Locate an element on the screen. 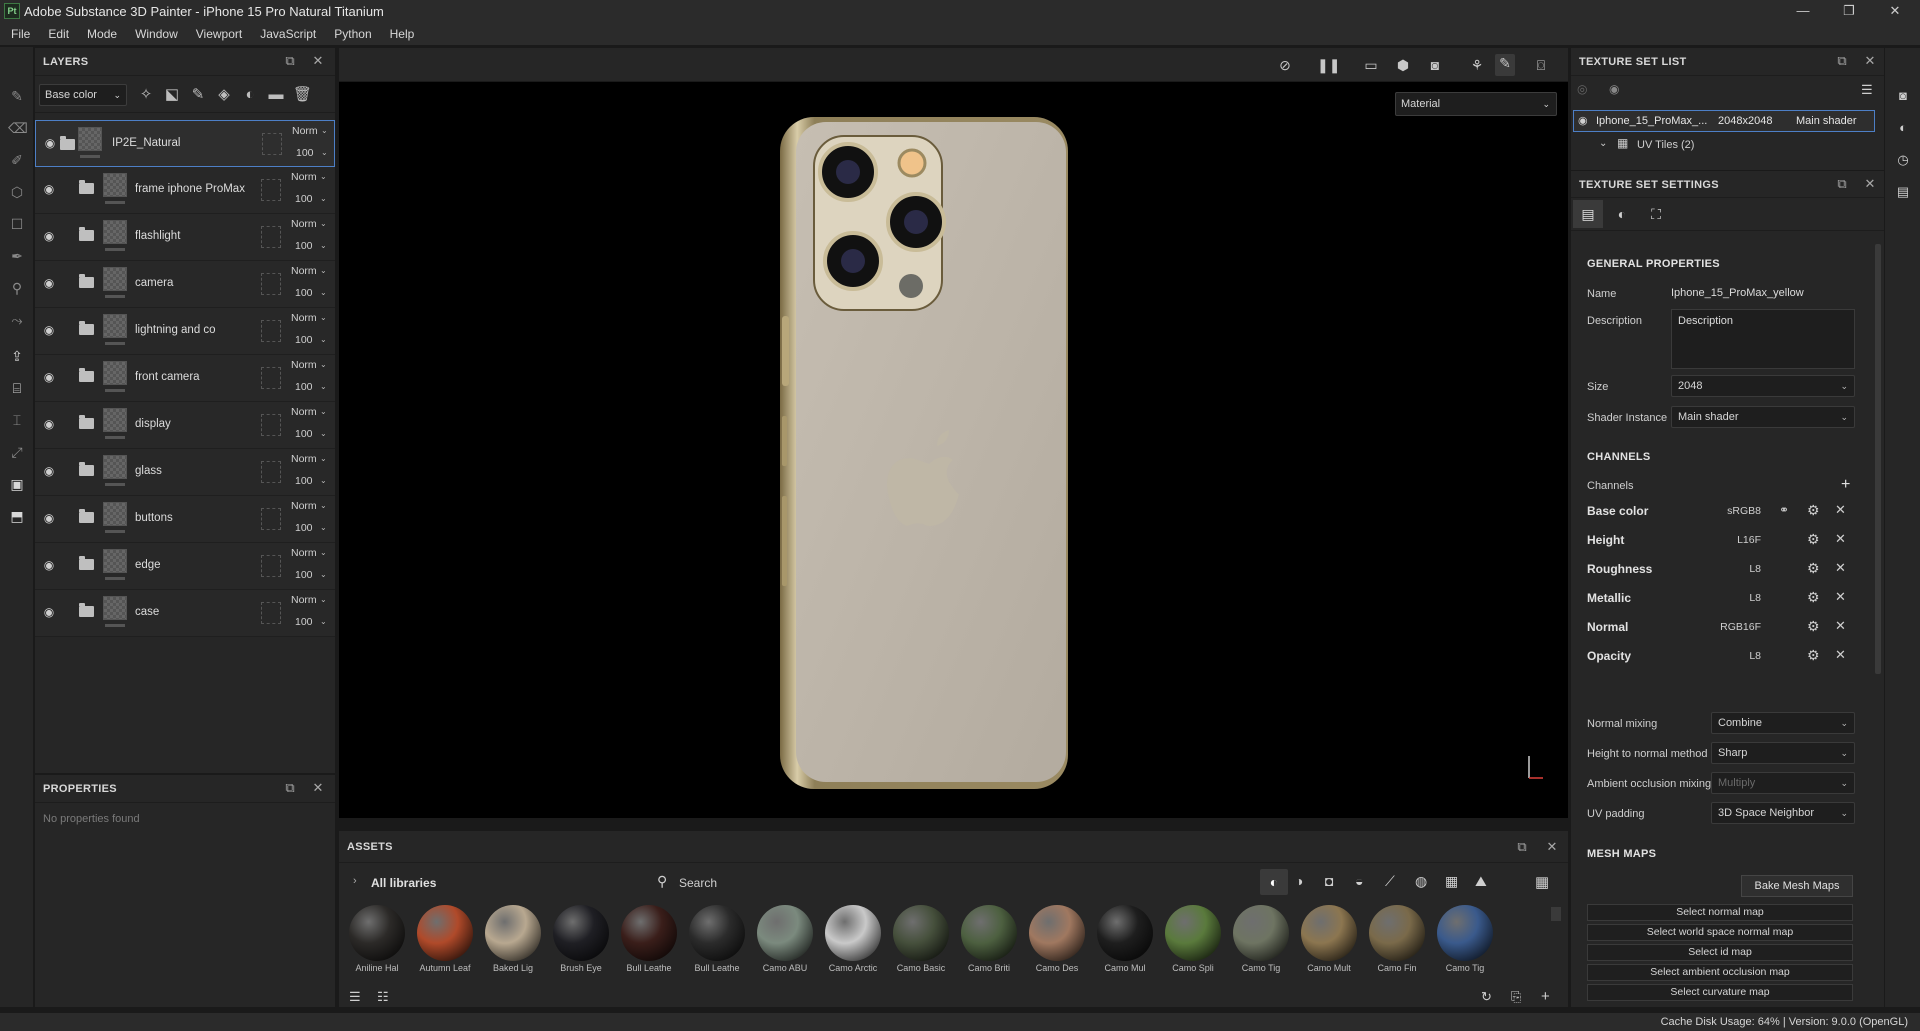  menu-file: File is located at coordinates (20, 34).